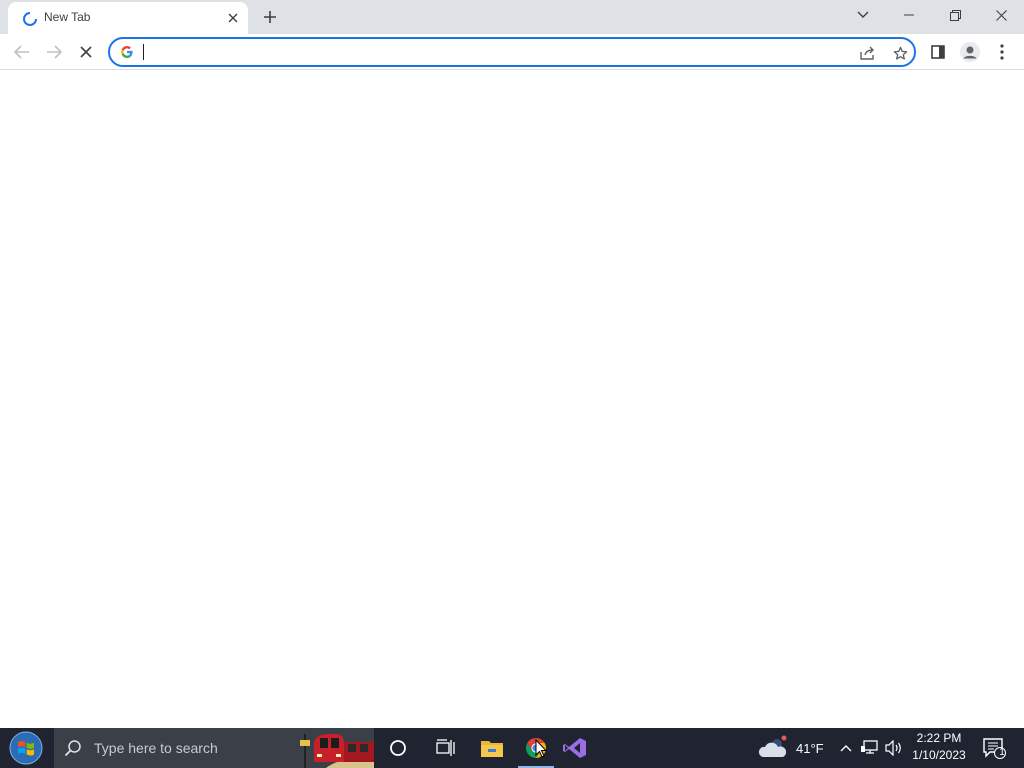 The image size is (1024, 768). What do you see at coordinates (492, 52) in the screenshot?
I see `address-input` at bounding box center [492, 52].